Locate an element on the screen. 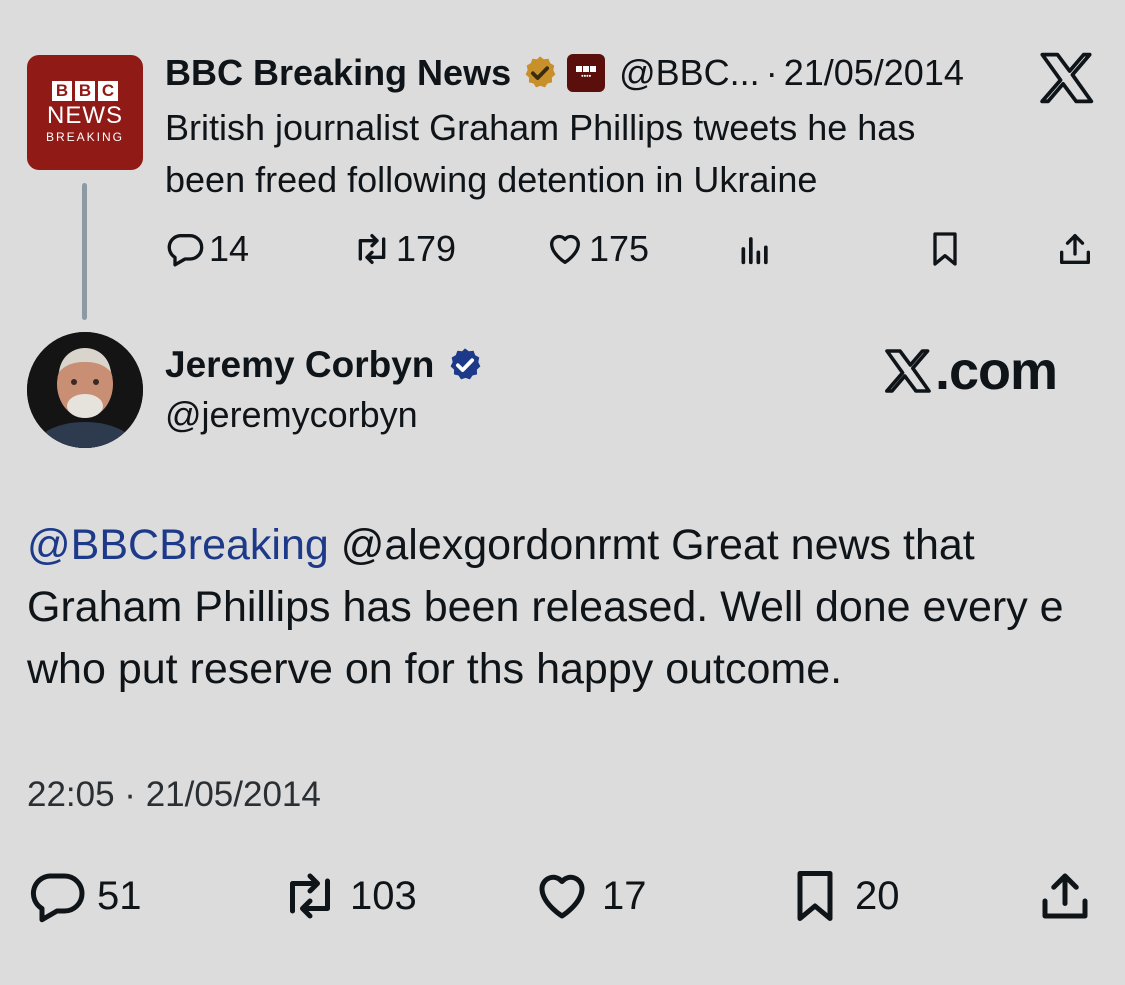  quoted-views-button is located at coordinates (755, 249).